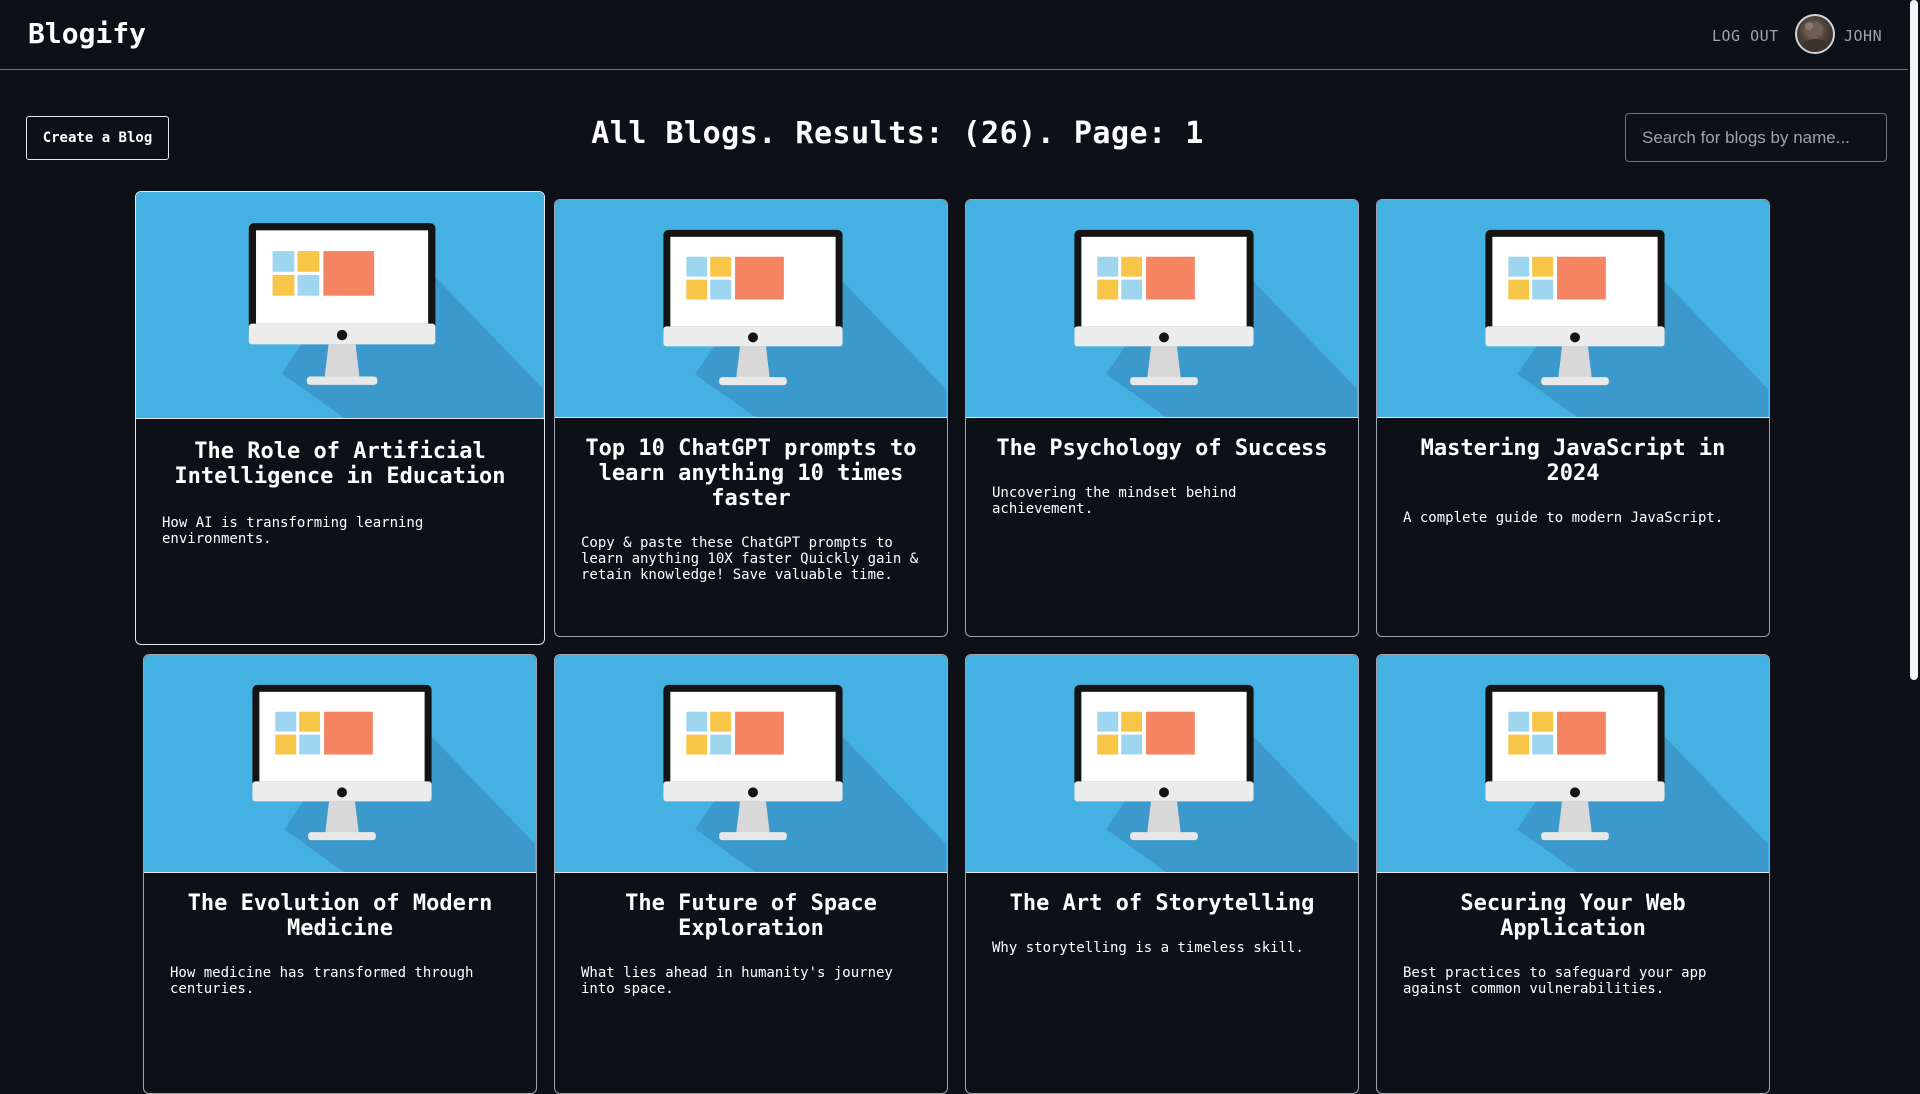 The height and width of the screenshot is (1094, 1920). What do you see at coordinates (1573, 461) in the screenshot?
I see `blog-title: Mastering JavaScript in 2024` at bounding box center [1573, 461].